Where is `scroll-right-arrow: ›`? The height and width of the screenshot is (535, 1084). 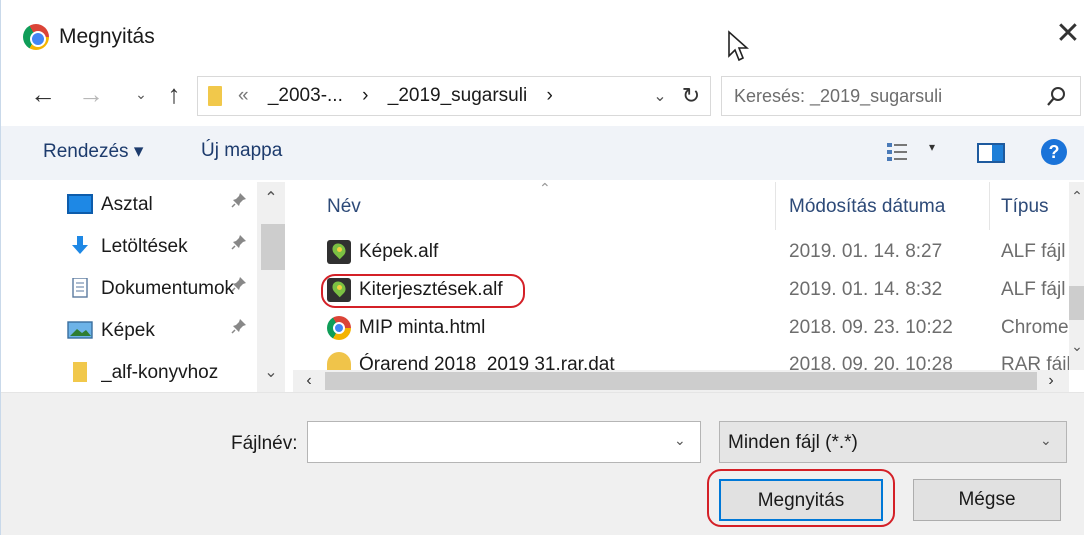 scroll-right-arrow: › is located at coordinates (1051, 381).